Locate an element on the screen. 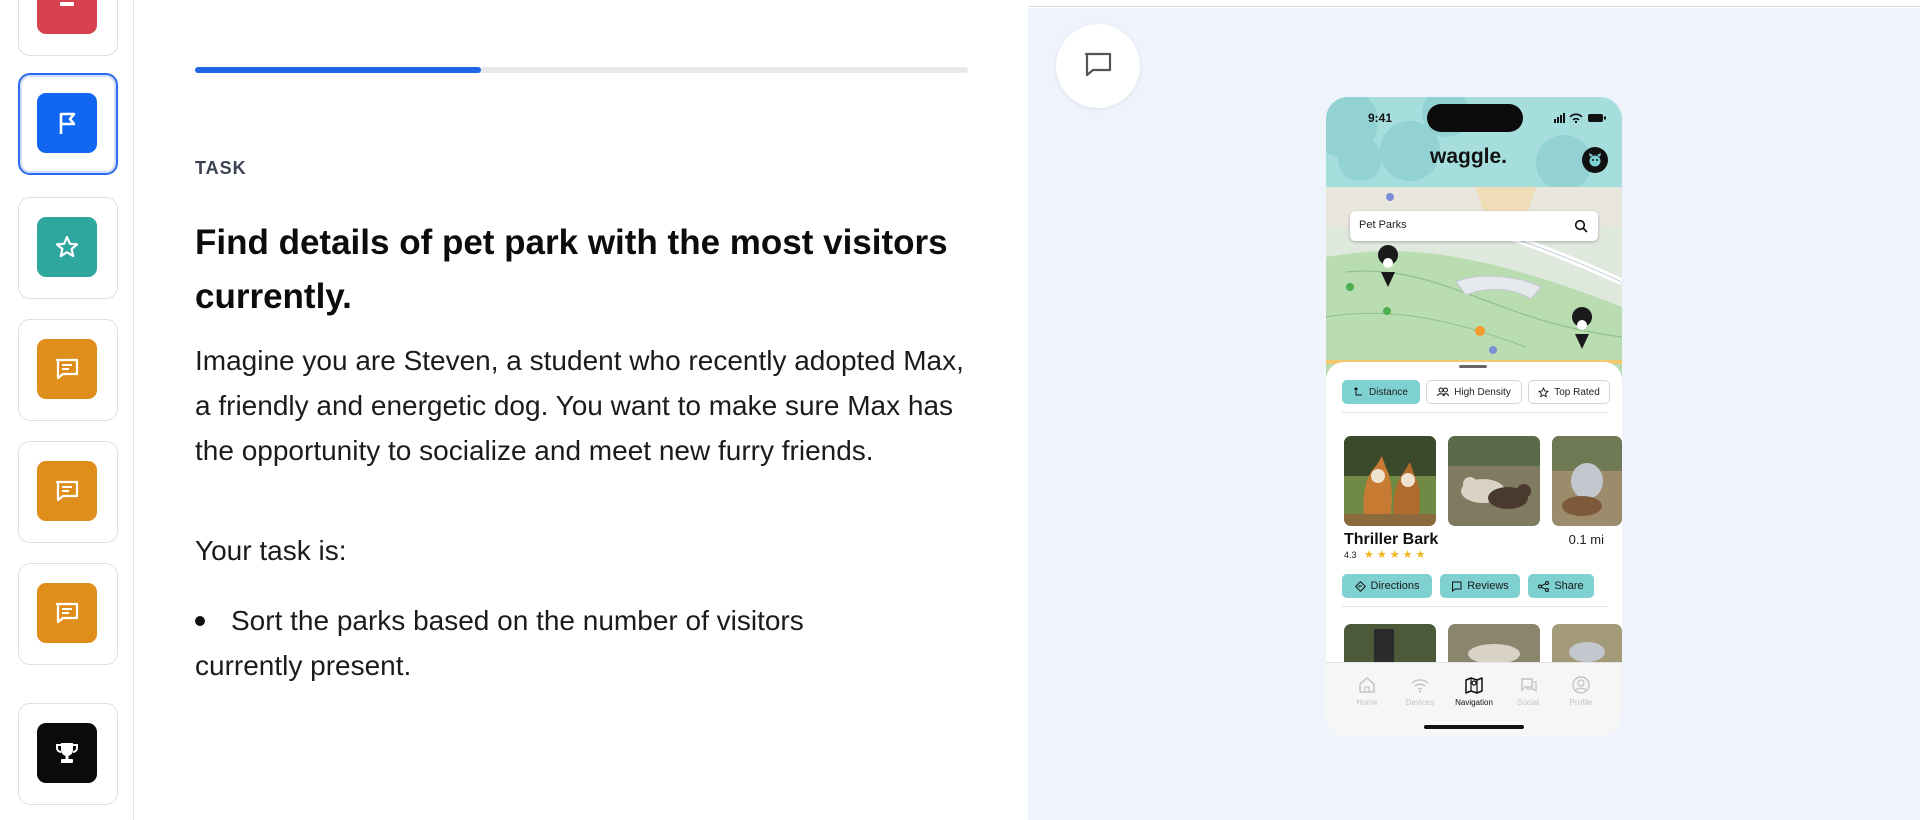 The image size is (1920, 820). tab-navigation: Navigation is located at coordinates (1474, 691).